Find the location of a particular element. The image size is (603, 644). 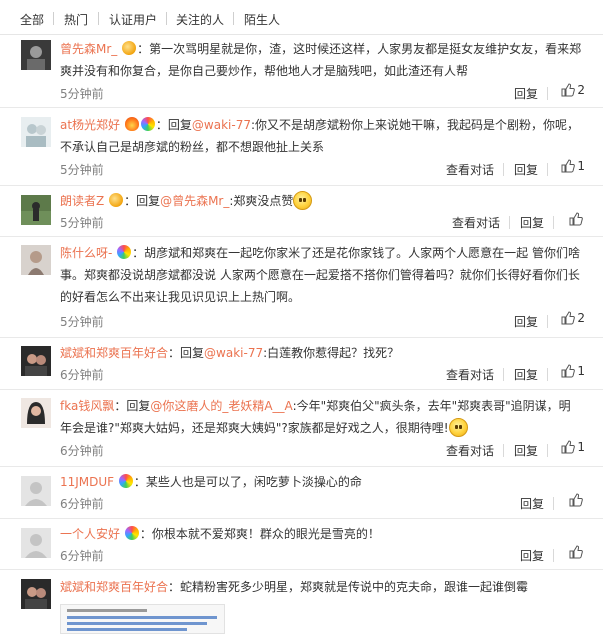

comment-username: 曾先森Mr_ is located at coordinates (88, 49).